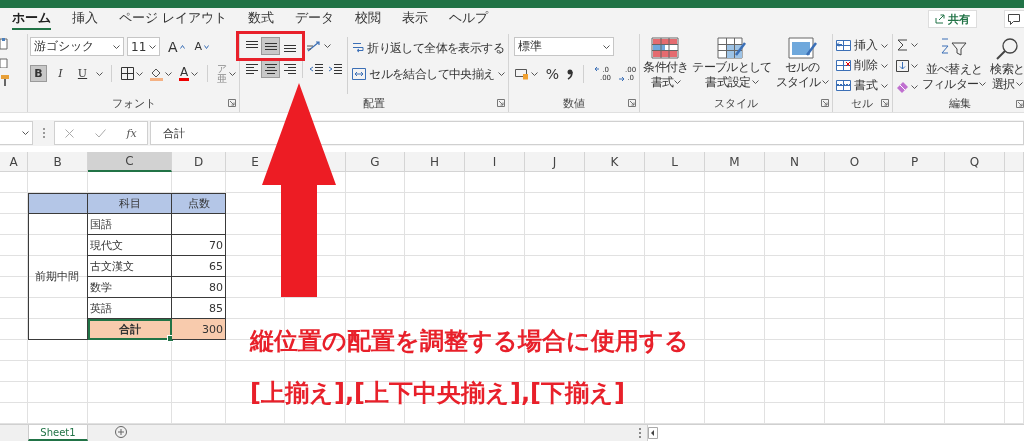  Describe the element at coordinates (552, 74) in the screenshot. I see `percent-button: %` at that location.